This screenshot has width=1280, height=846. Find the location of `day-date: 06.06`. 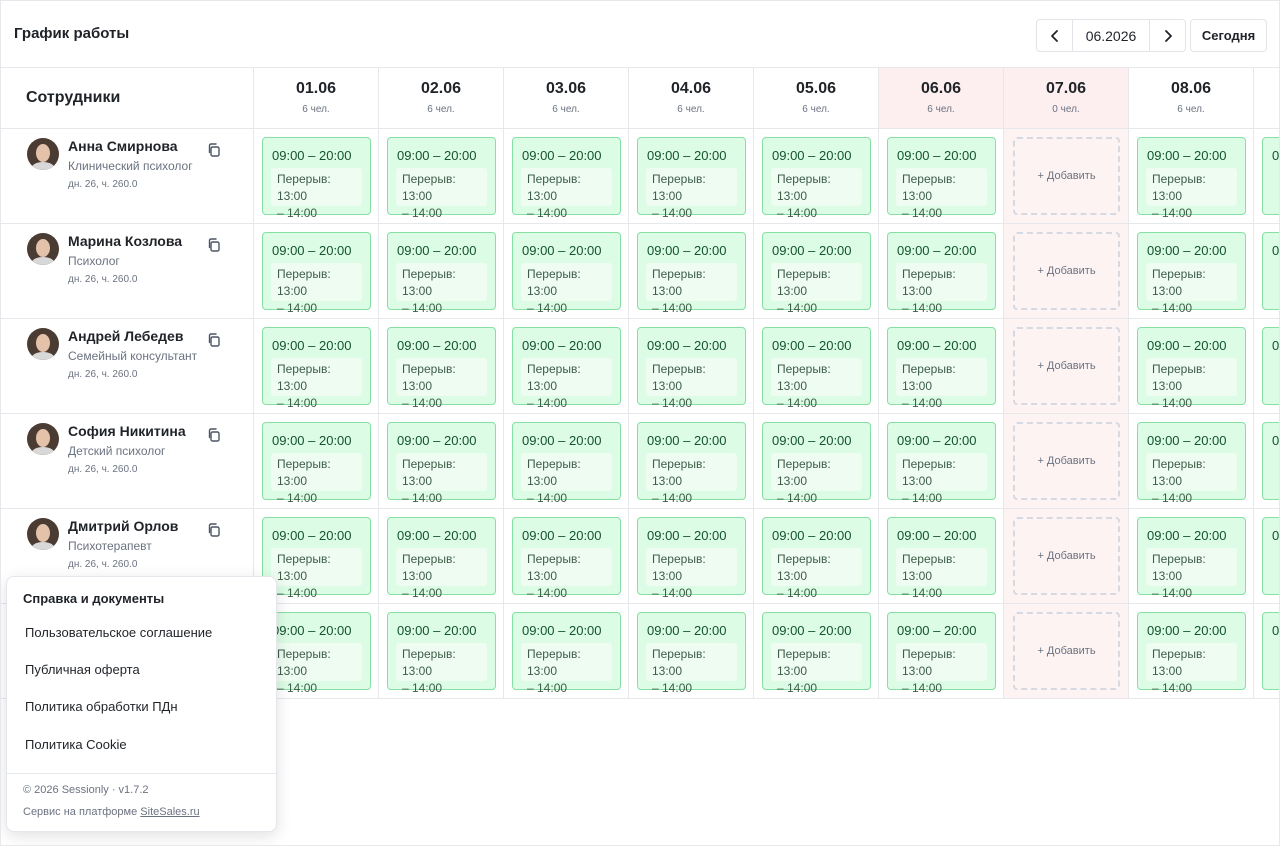

day-date: 06.06 is located at coordinates (941, 88).